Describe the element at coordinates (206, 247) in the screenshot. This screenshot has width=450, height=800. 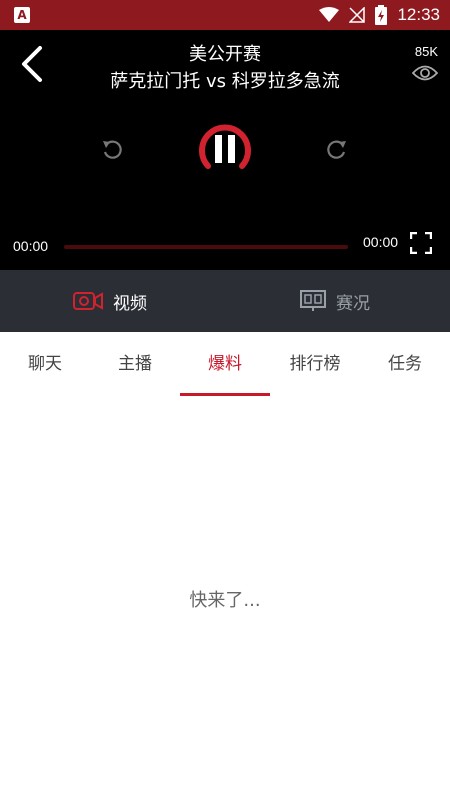
I see `progress-bar` at that location.